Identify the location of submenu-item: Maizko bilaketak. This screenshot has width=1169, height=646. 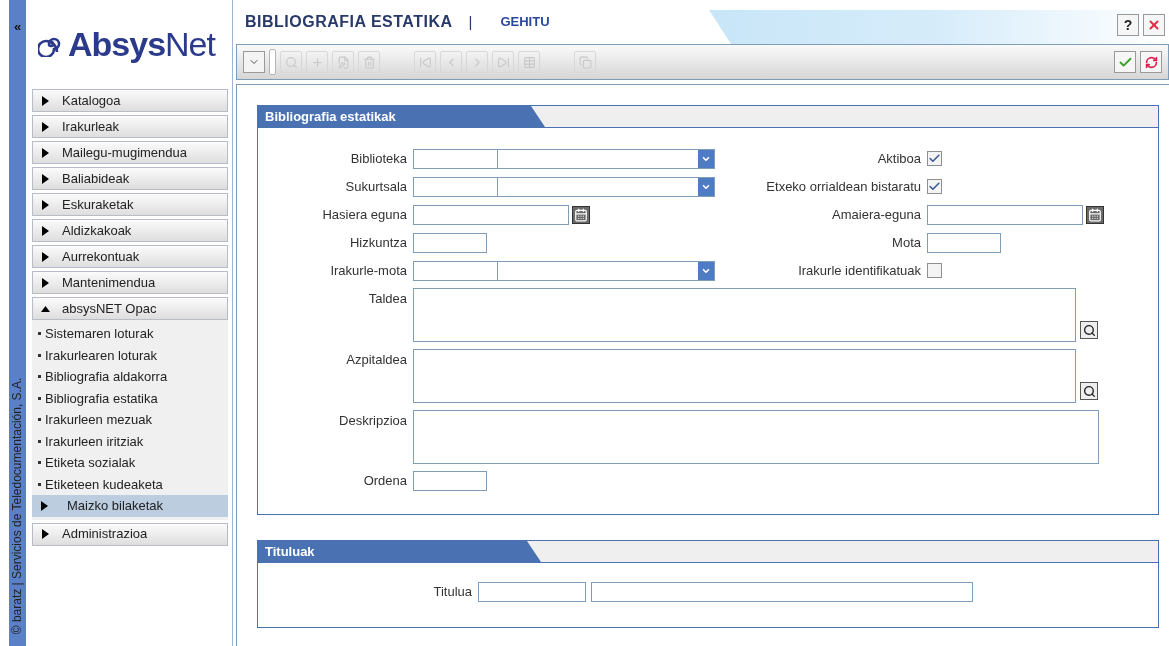
(130, 506).